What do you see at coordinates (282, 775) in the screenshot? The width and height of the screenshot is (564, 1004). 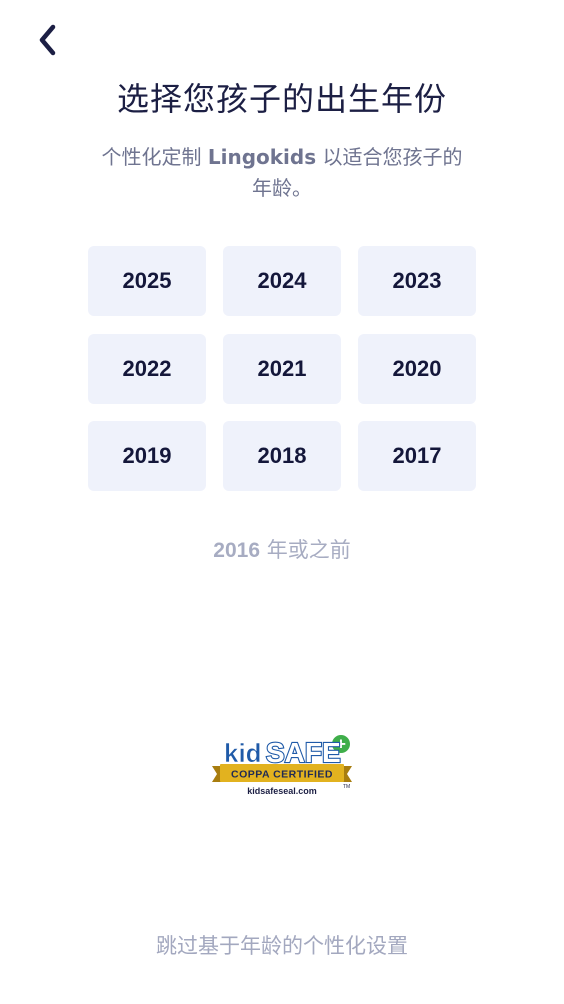 I see `seal-ribbon-text: COPPA CERTIFIED` at bounding box center [282, 775].